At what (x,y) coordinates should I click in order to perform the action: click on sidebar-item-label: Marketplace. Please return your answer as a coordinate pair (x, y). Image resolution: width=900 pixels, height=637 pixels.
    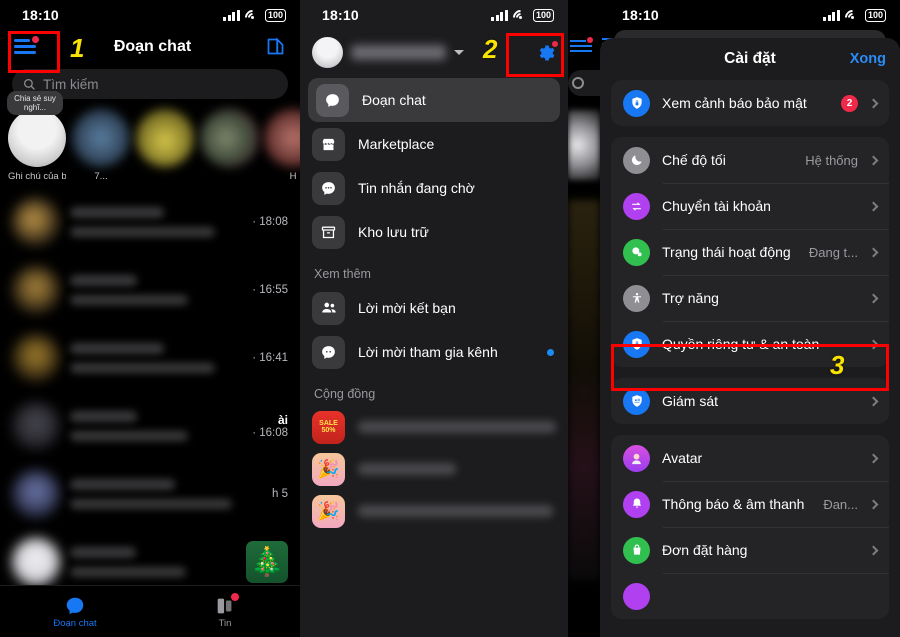
    Looking at the image, I should click on (396, 144).